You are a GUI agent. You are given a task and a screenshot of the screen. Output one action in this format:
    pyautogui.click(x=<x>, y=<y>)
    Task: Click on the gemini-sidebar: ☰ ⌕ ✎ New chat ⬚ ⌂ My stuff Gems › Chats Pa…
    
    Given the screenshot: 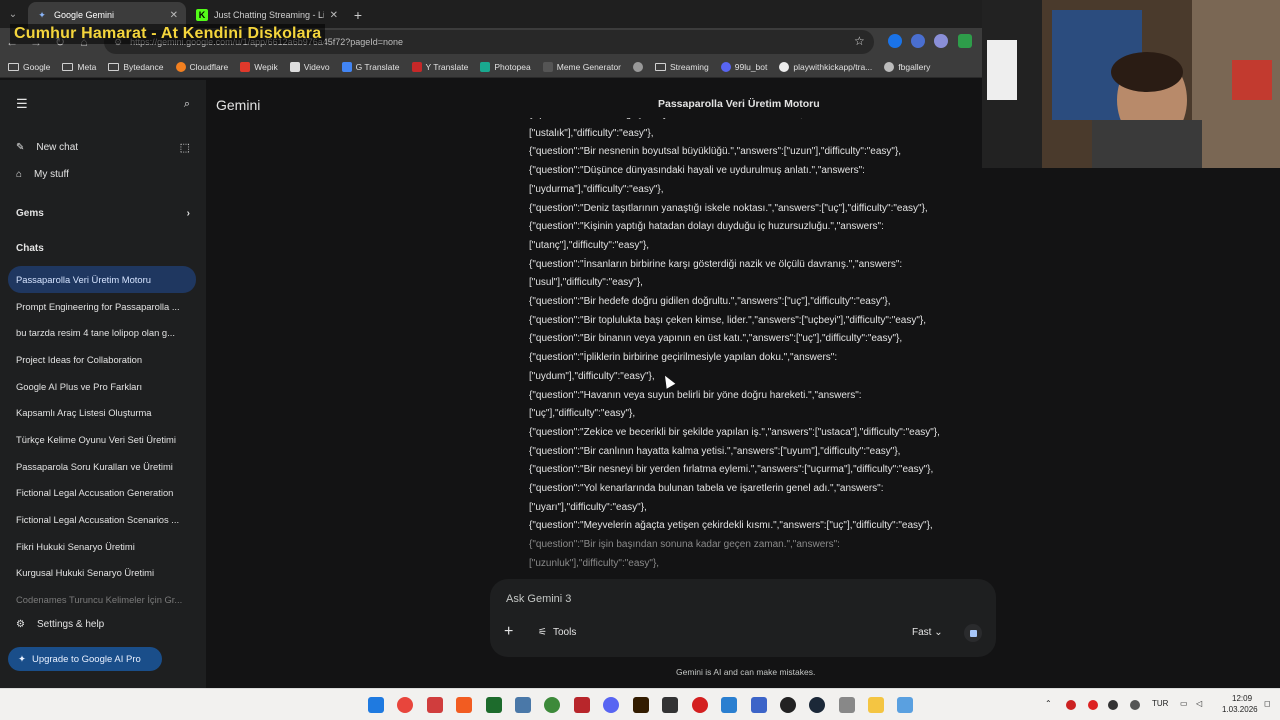 What is the action you would take?
    pyautogui.click(x=103, y=384)
    